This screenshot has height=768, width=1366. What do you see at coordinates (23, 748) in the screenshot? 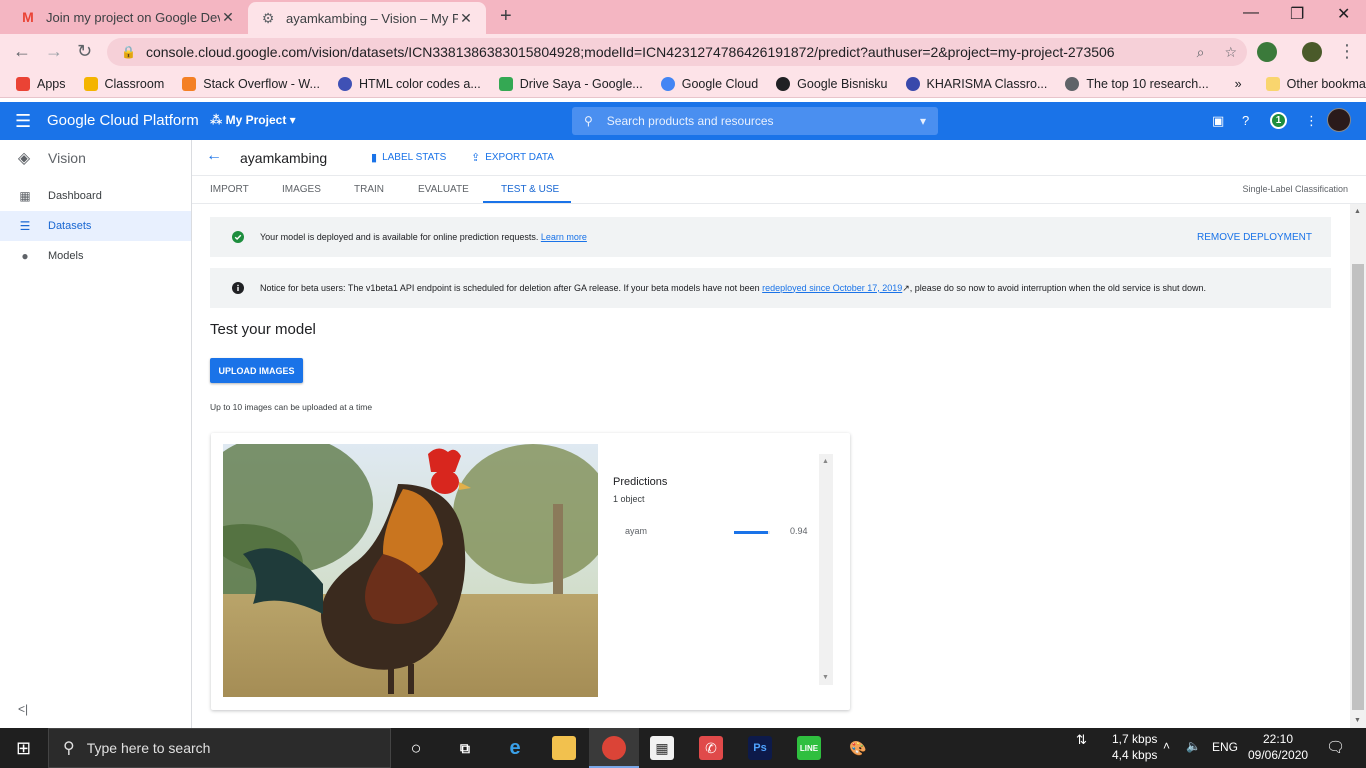
I see `windows-start-icon: ⊞` at bounding box center [23, 748].